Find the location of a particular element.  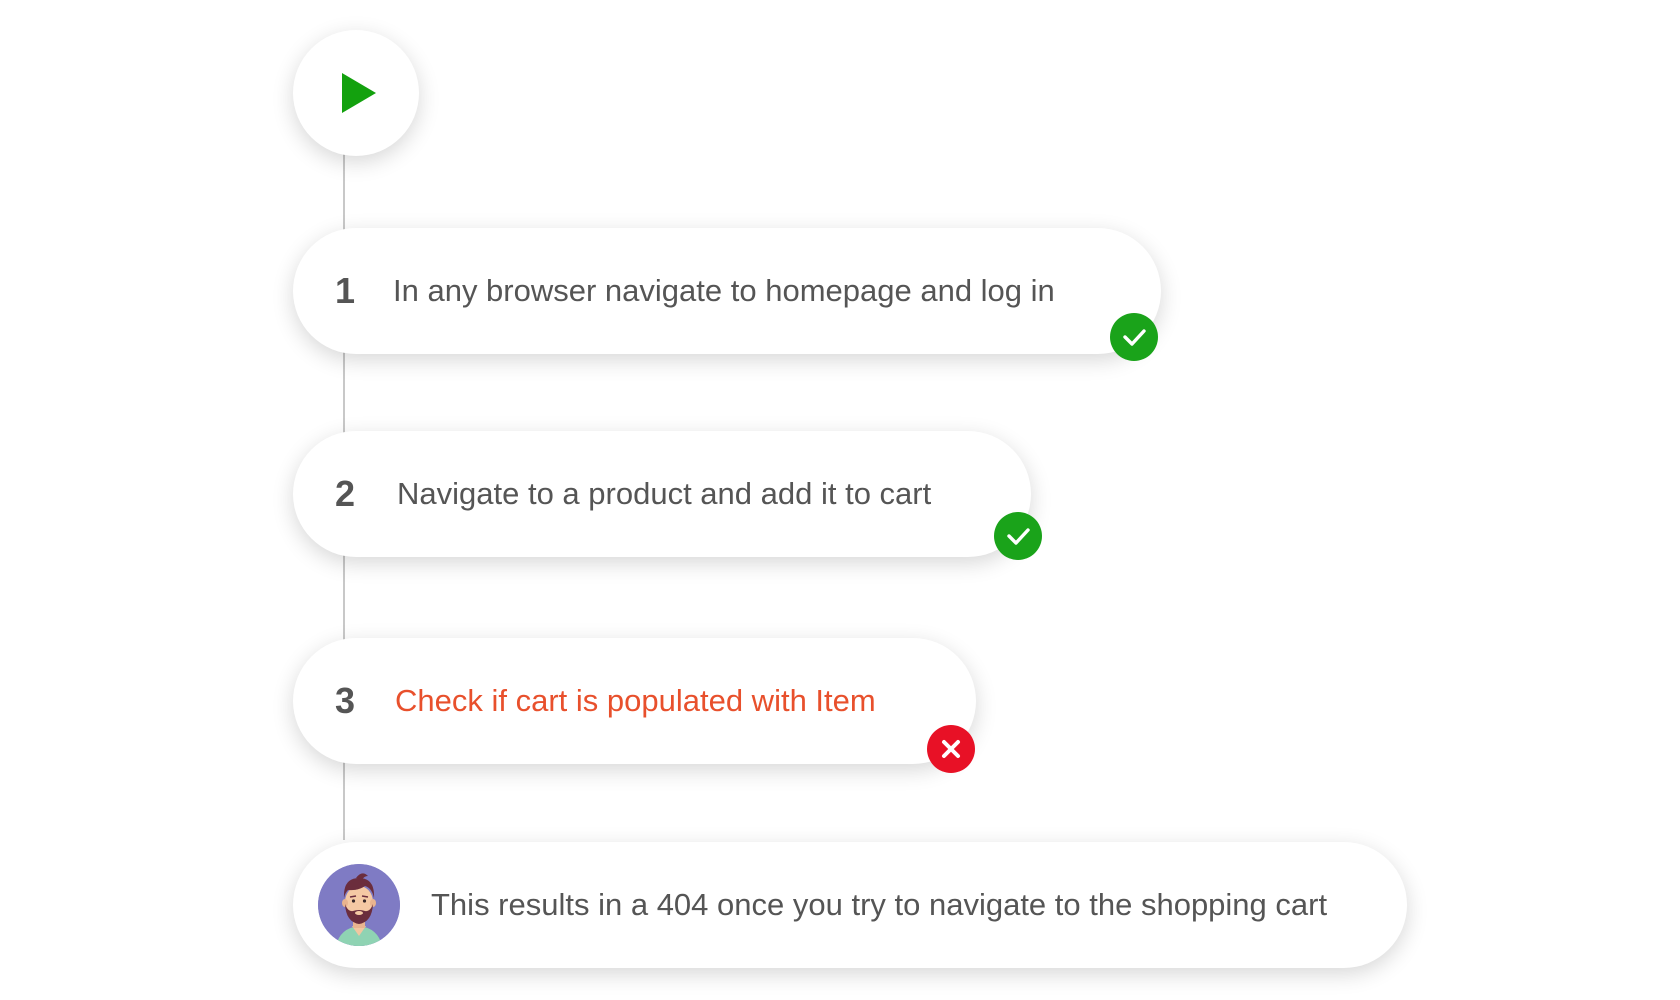

play-button is located at coordinates (356, 93).